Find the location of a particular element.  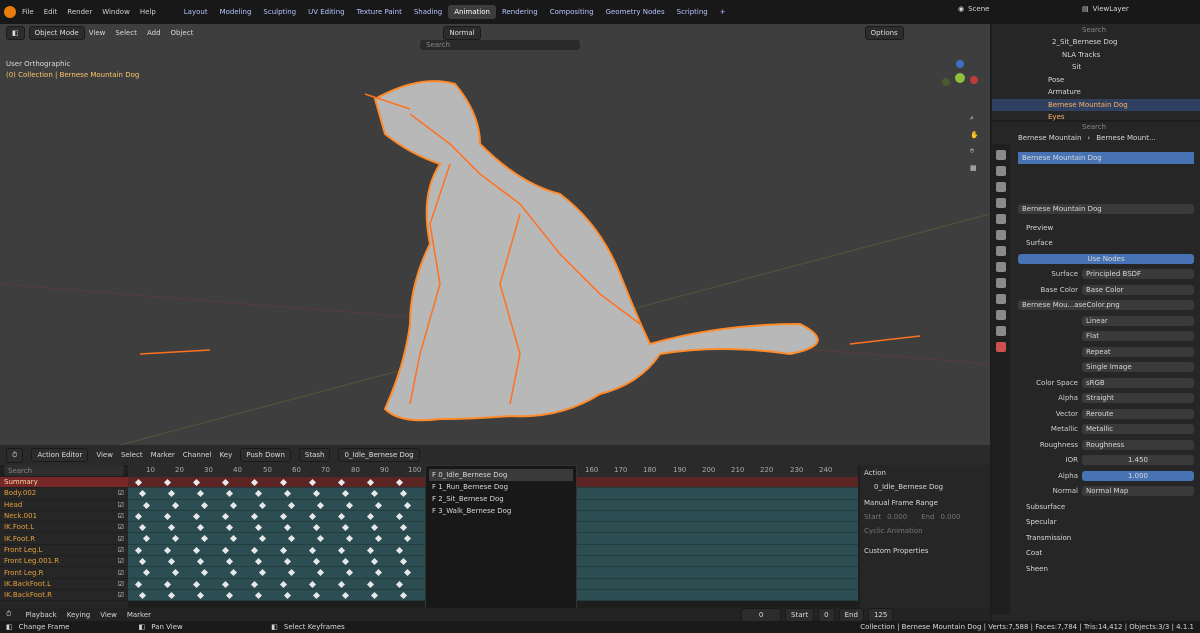

tab-rendering: Rendering is located at coordinates (520, 12).